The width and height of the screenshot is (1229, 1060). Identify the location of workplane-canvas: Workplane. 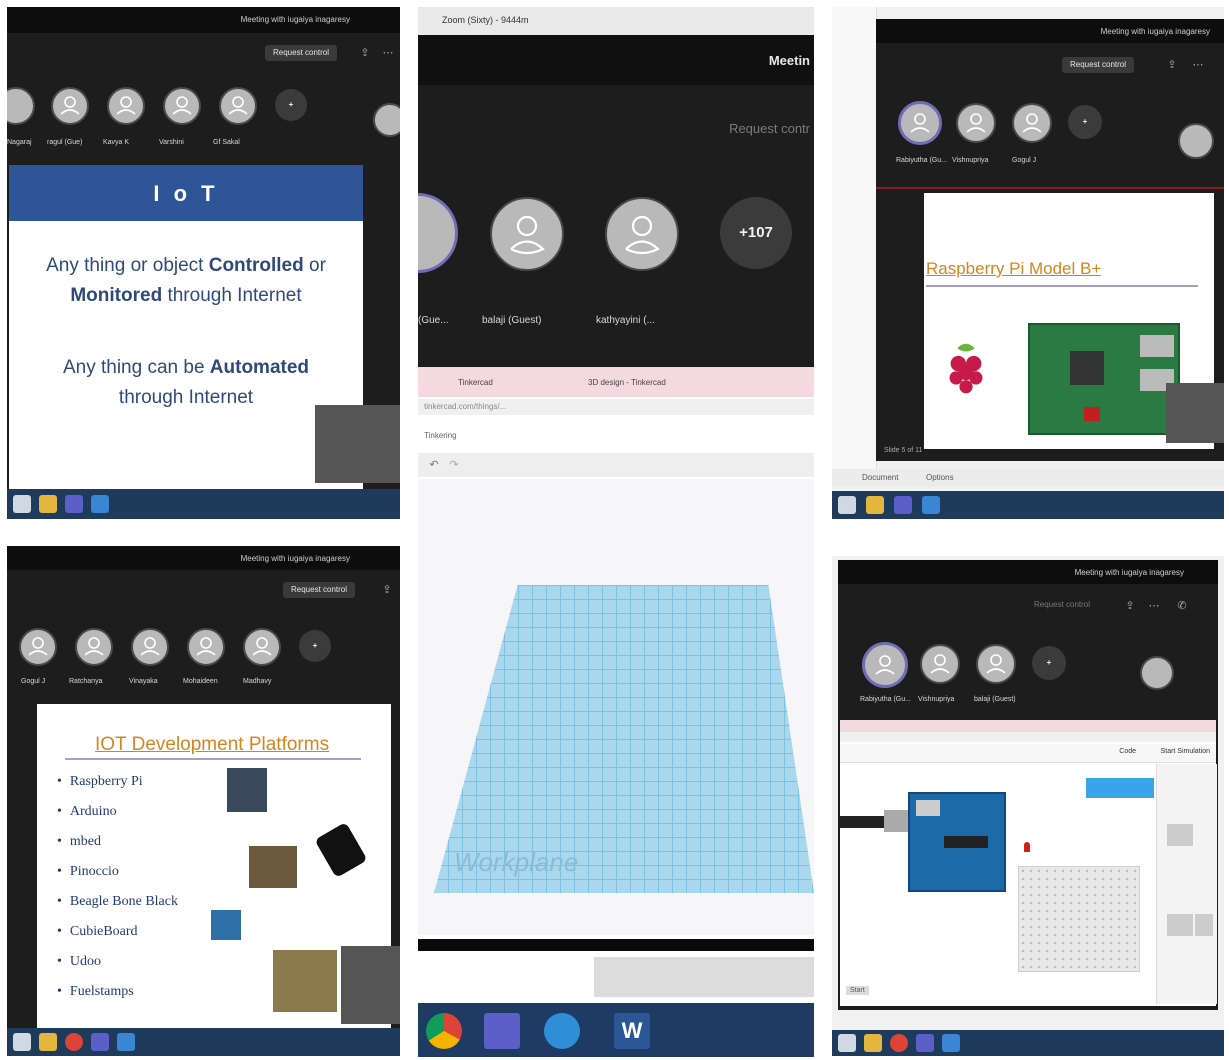
(616, 707).